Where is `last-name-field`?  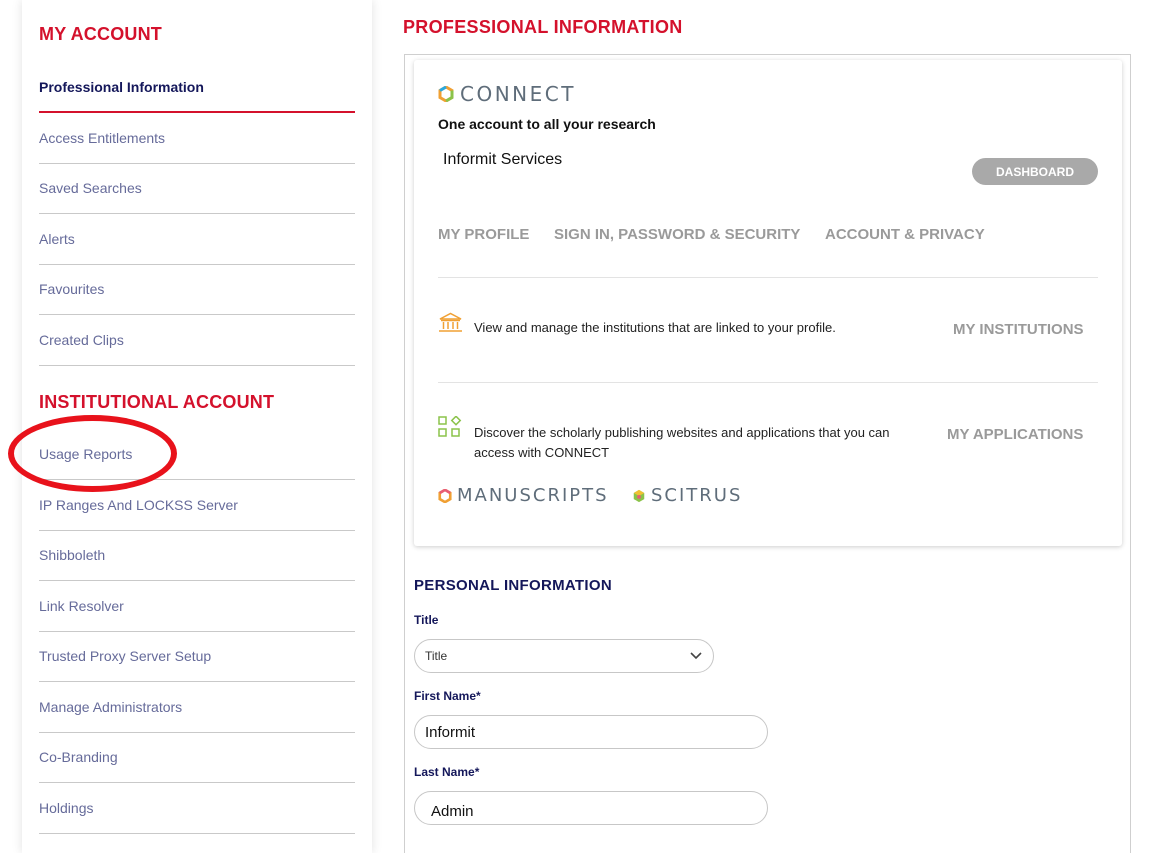 last-name-field is located at coordinates (591, 808).